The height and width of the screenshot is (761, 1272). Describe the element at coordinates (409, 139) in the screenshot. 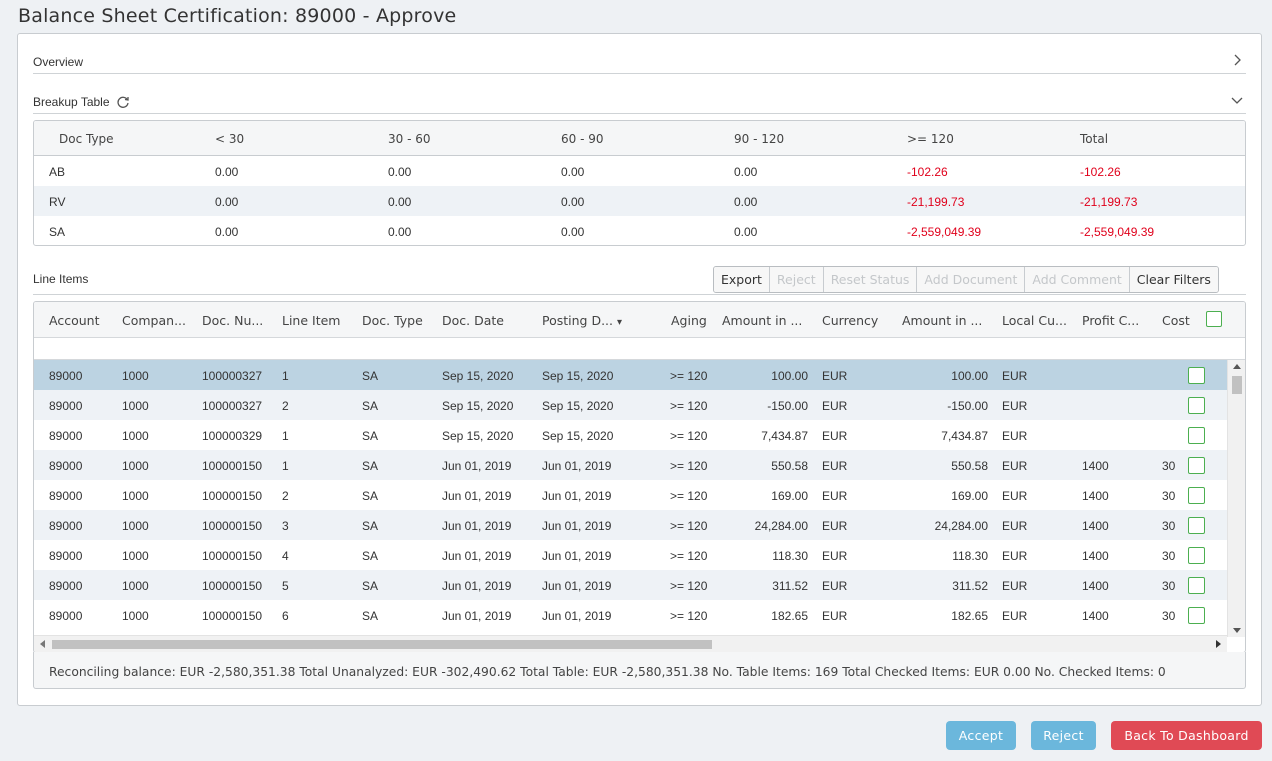

I see `breakup-header-cell: 30 - 60` at that location.